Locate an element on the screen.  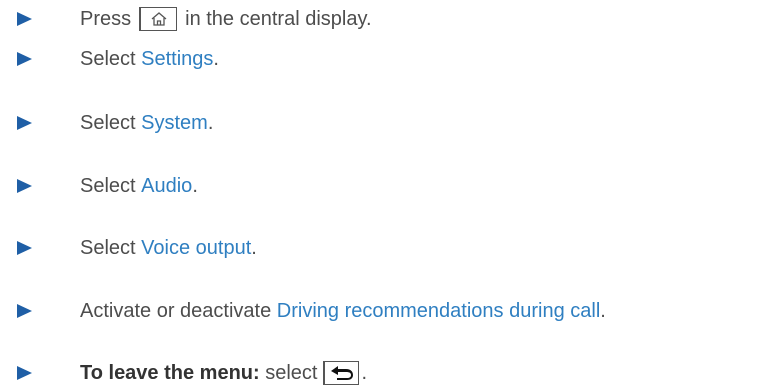
back-key is located at coordinates (341, 373).